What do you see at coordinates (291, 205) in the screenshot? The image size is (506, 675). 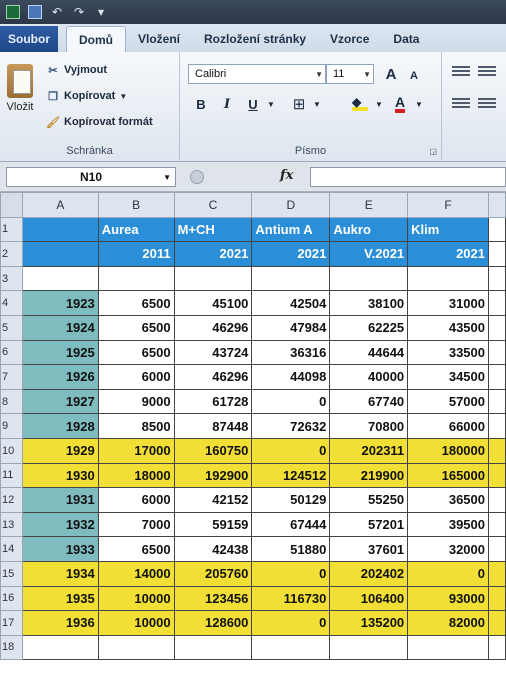 I see `column-header-d: D` at bounding box center [291, 205].